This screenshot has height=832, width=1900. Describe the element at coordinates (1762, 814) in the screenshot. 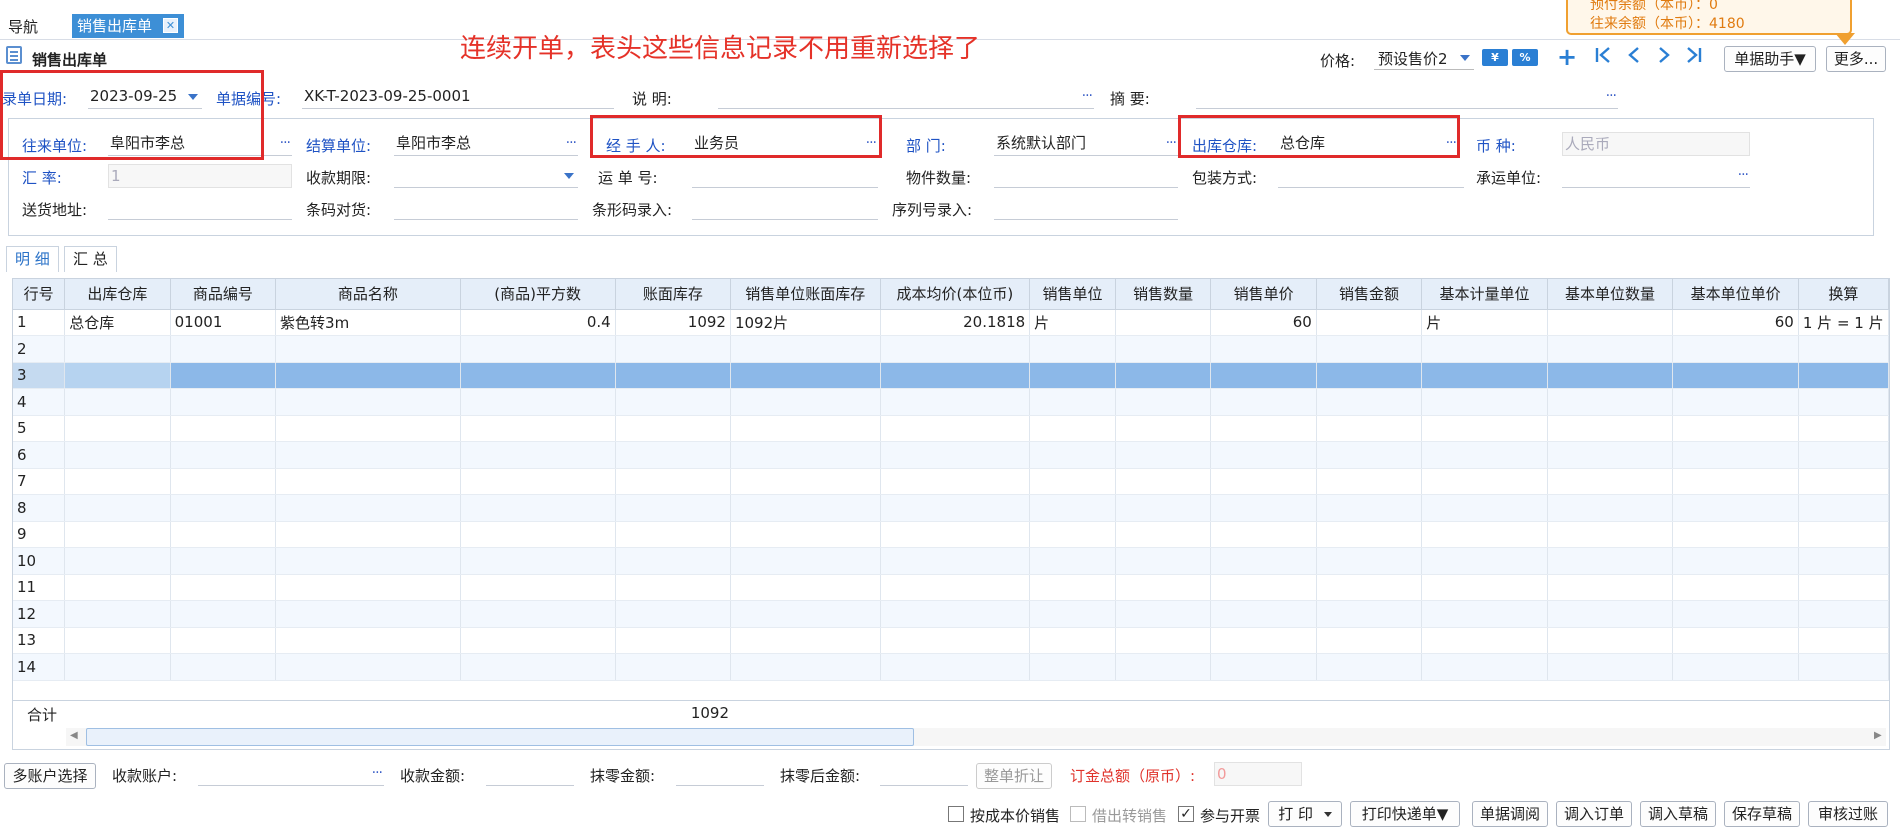

I see `save-draft-button: 保存草稿` at that location.